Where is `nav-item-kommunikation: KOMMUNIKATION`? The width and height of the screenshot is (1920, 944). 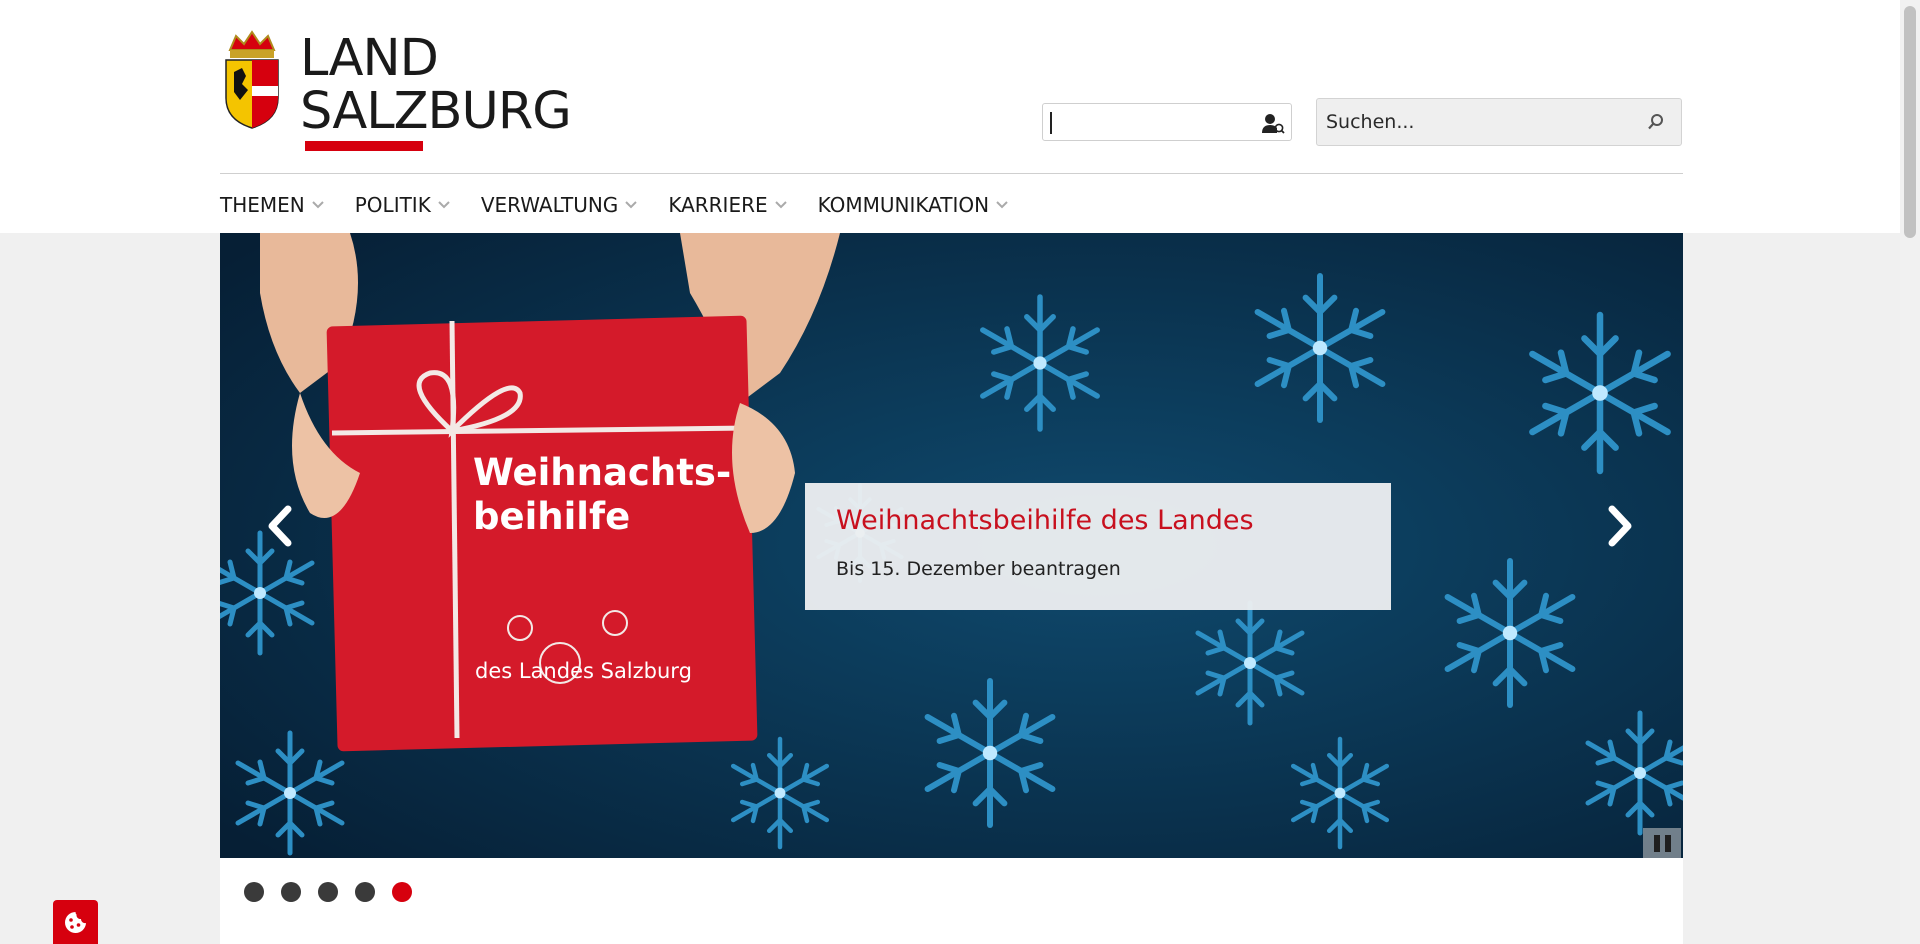
nav-item-kommunikation: KOMMUNIKATION is located at coordinates (913, 205).